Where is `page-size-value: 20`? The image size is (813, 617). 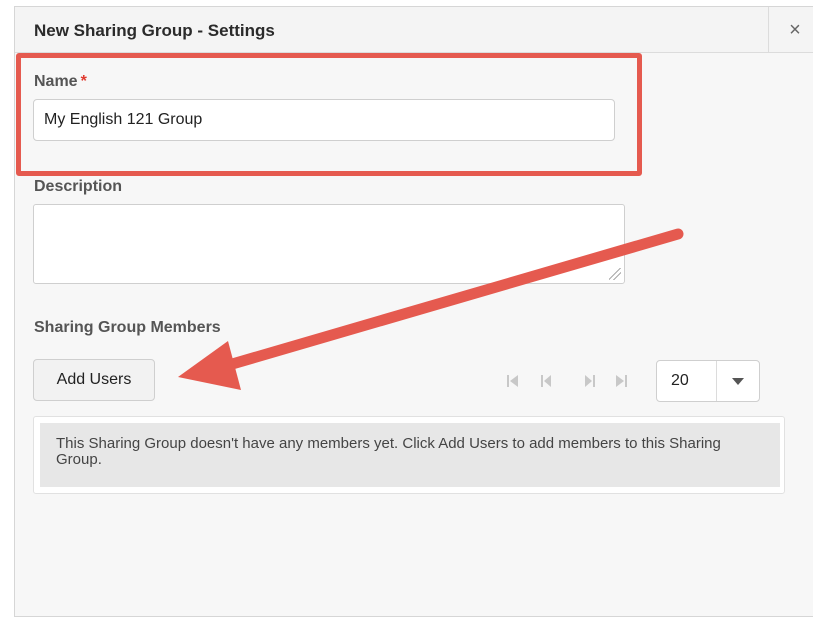
page-size-value: 20 is located at coordinates (680, 380).